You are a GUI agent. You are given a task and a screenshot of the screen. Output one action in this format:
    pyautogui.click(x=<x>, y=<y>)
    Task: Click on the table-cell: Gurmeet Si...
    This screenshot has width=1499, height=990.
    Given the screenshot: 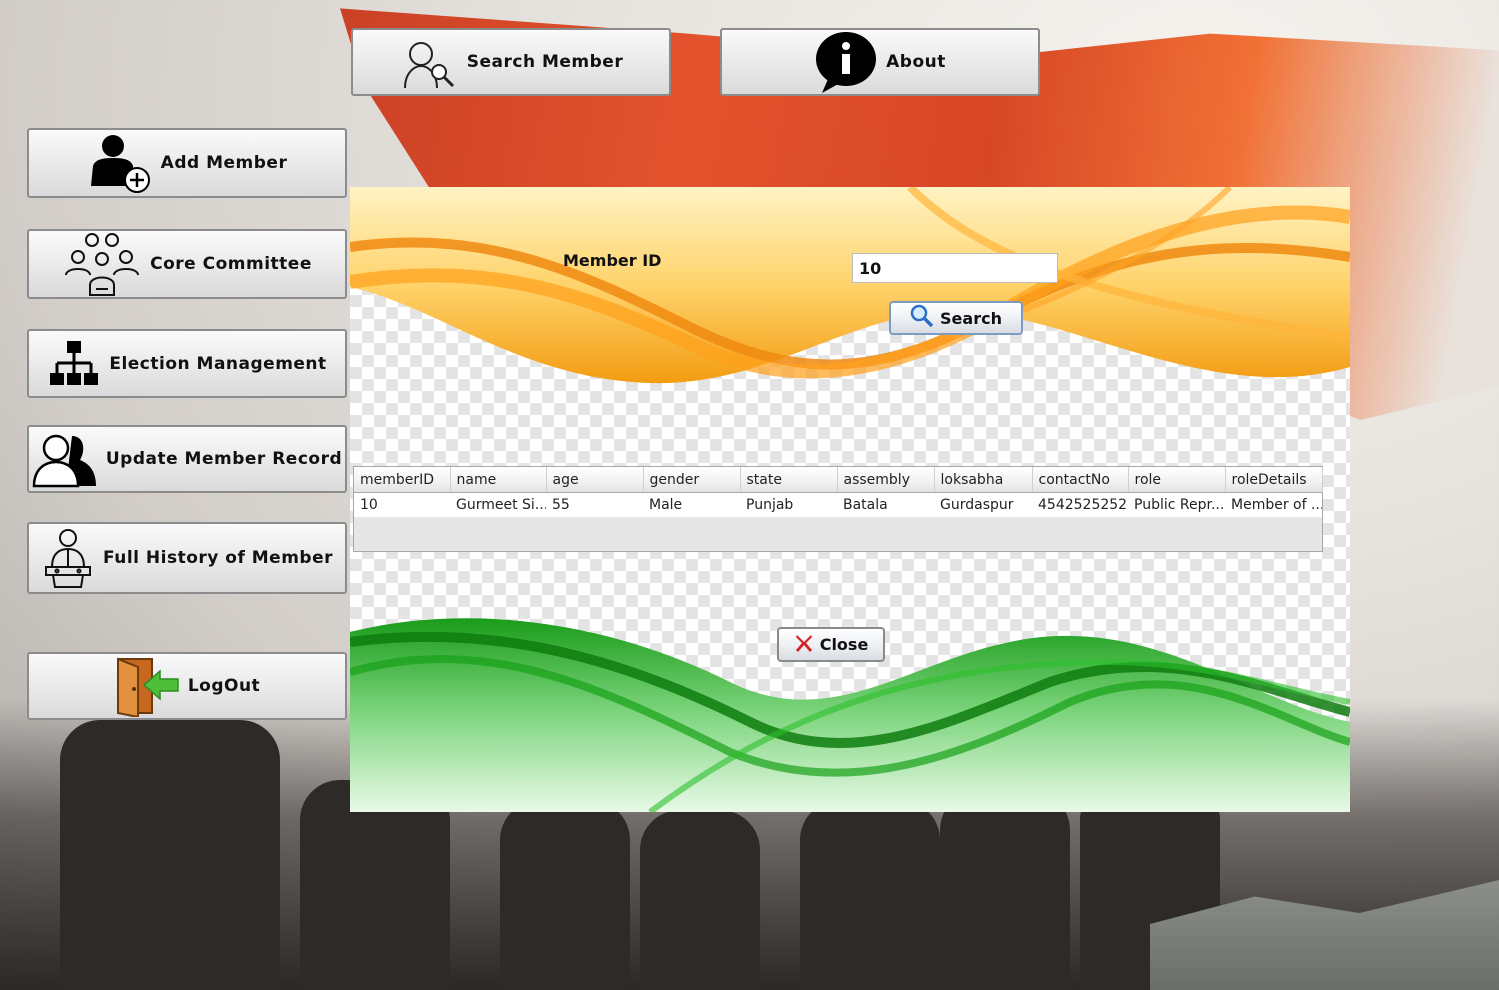 What is the action you would take?
    pyautogui.click(x=498, y=504)
    